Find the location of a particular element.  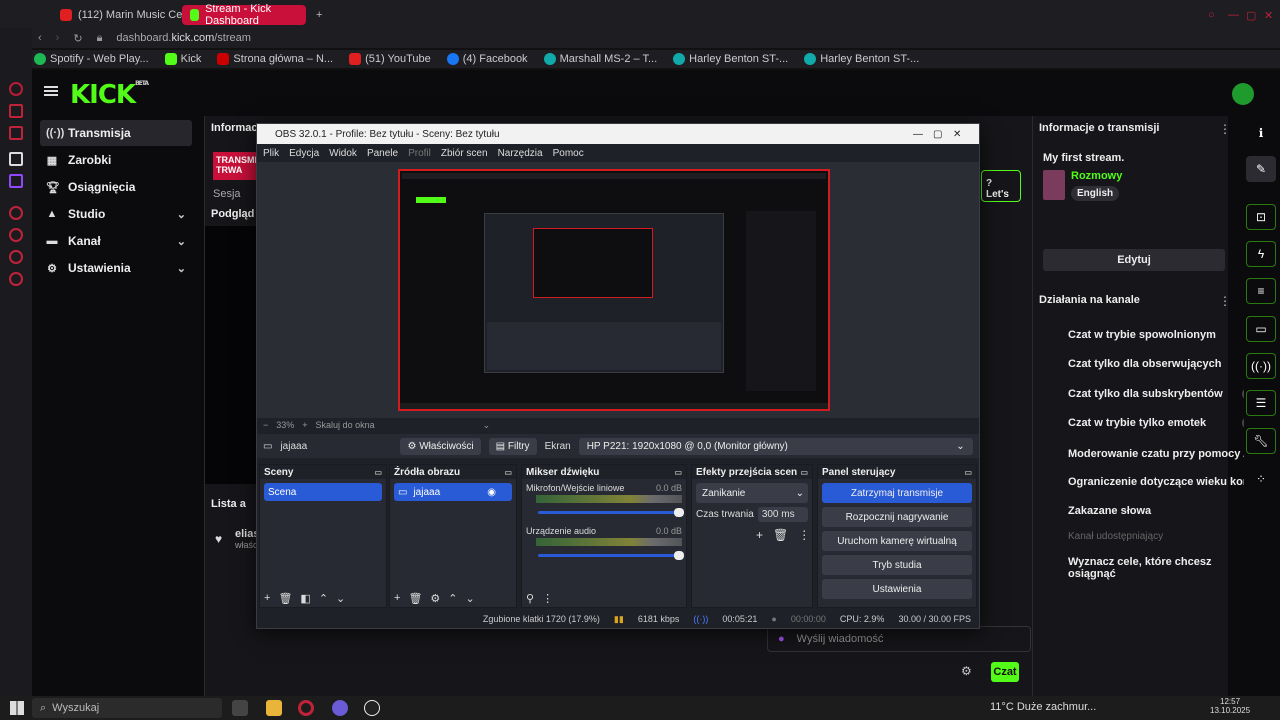

scene-item: Scena is located at coordinates (323, 492).